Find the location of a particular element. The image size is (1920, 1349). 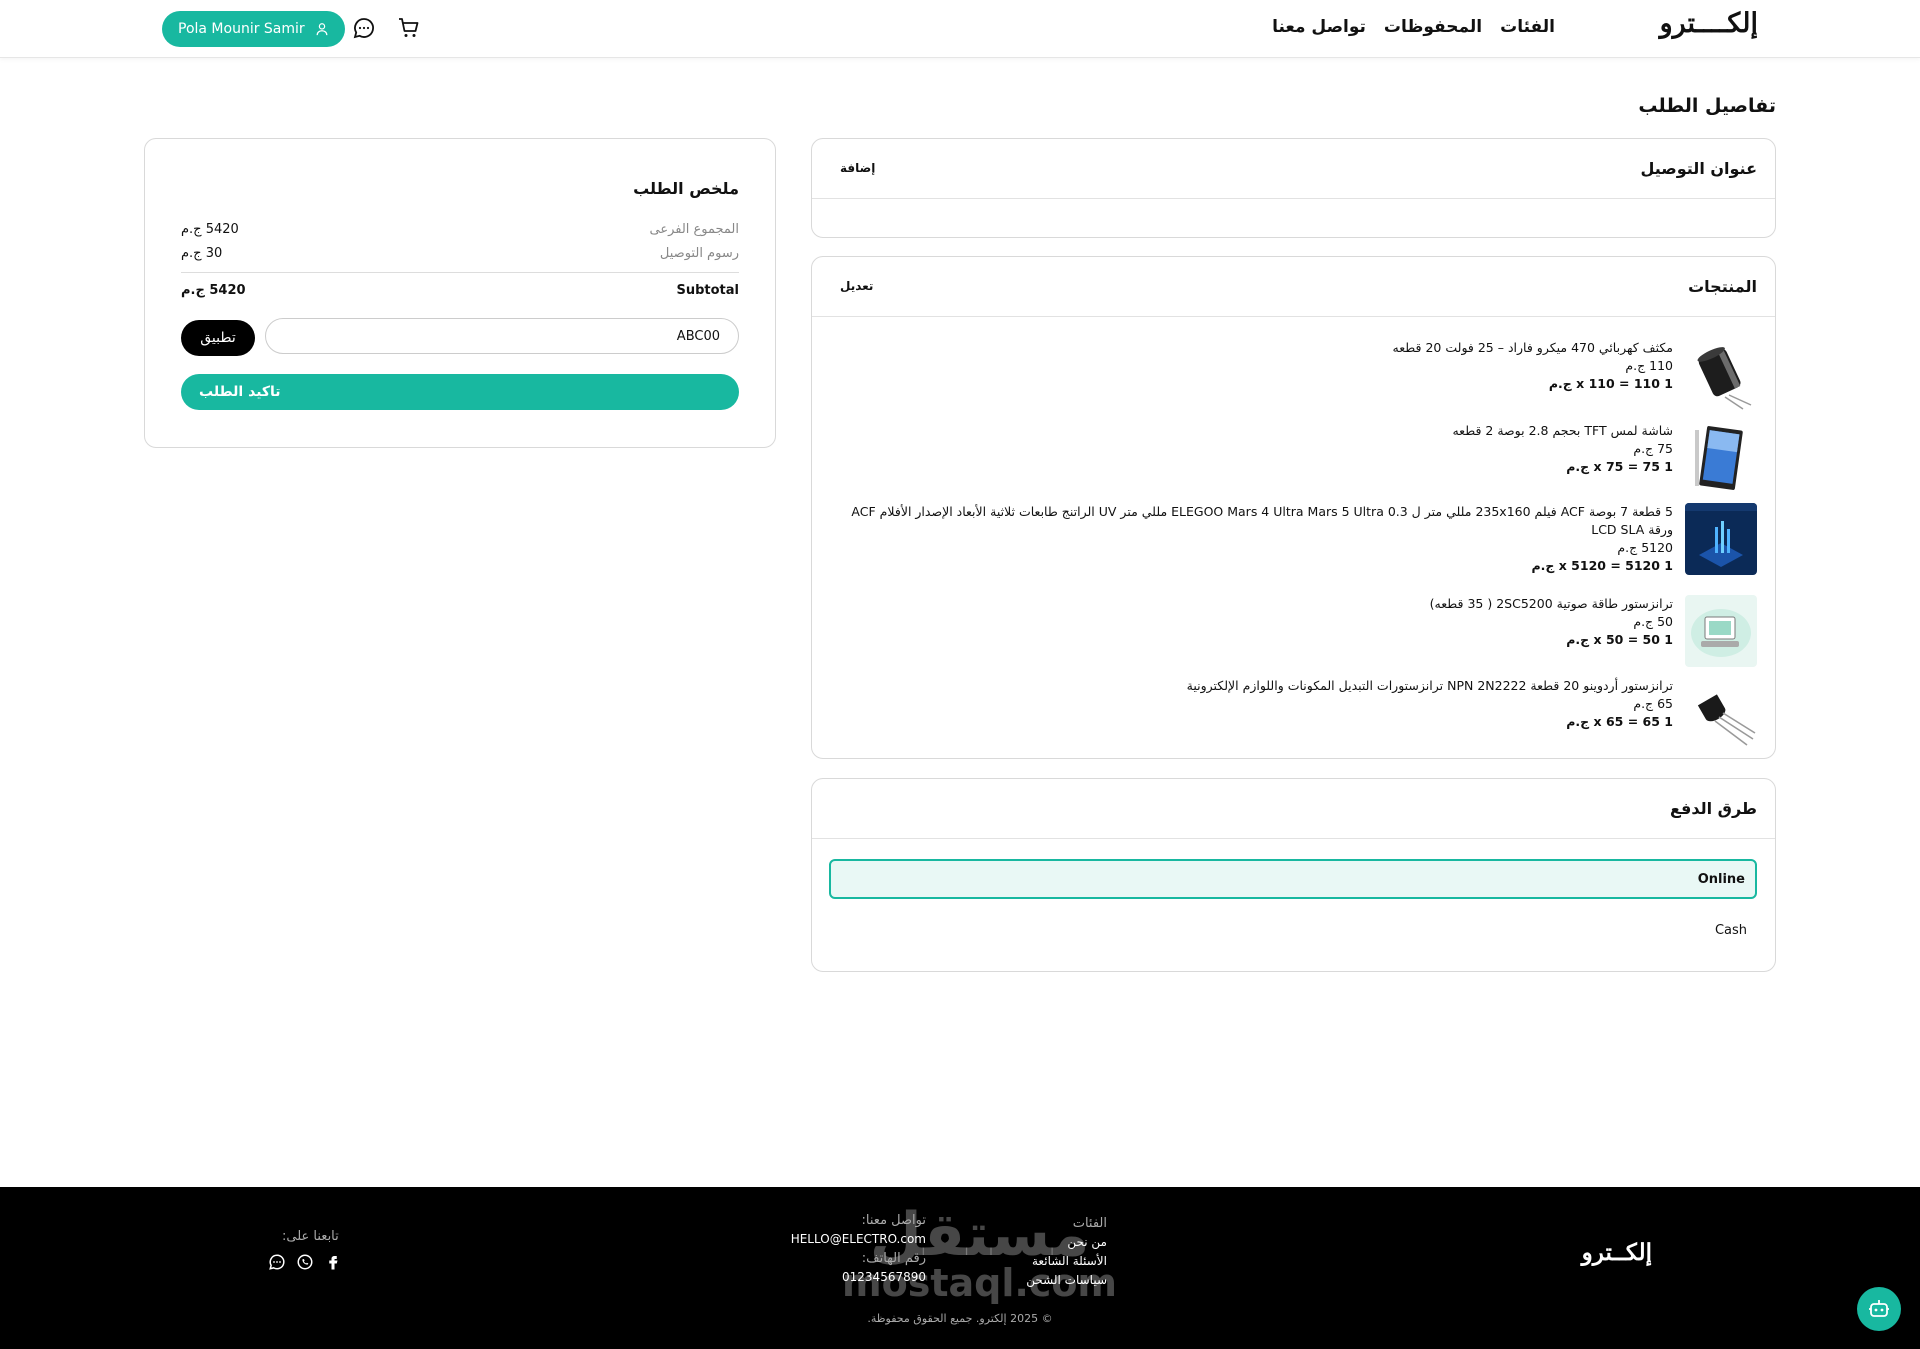

cart-icon is located at coordinates (409, 28).